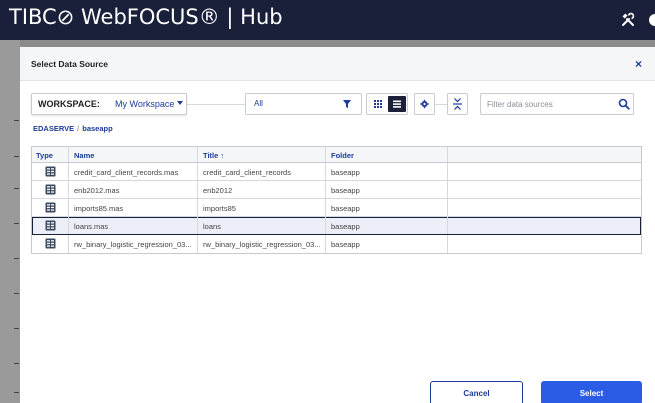 This screenshot has width=655, height=403. What do you see at coordinates (126, 172) in the screenshot?
I see `row-name: credit_card_client_records.mas` at bounding box center [126, 172].